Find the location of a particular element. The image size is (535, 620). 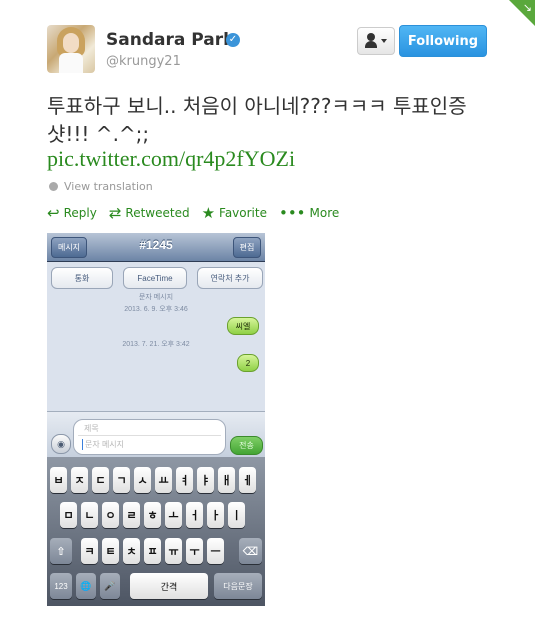

microphone-key-icon: 🎤 is located at coordinates (110, 586).